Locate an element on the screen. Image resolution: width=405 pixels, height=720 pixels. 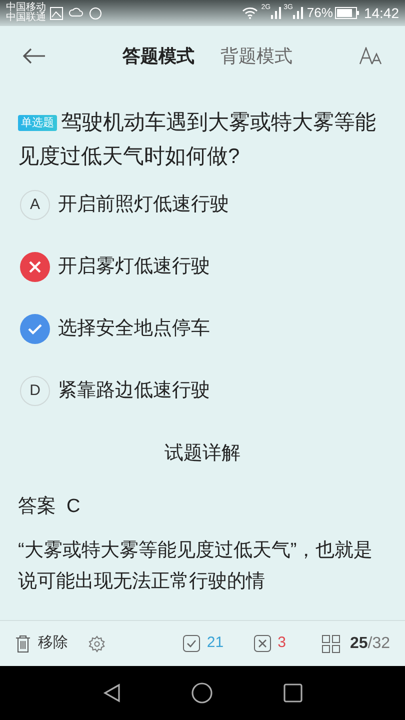
font-size-icon is located at coordinates (371, 56).